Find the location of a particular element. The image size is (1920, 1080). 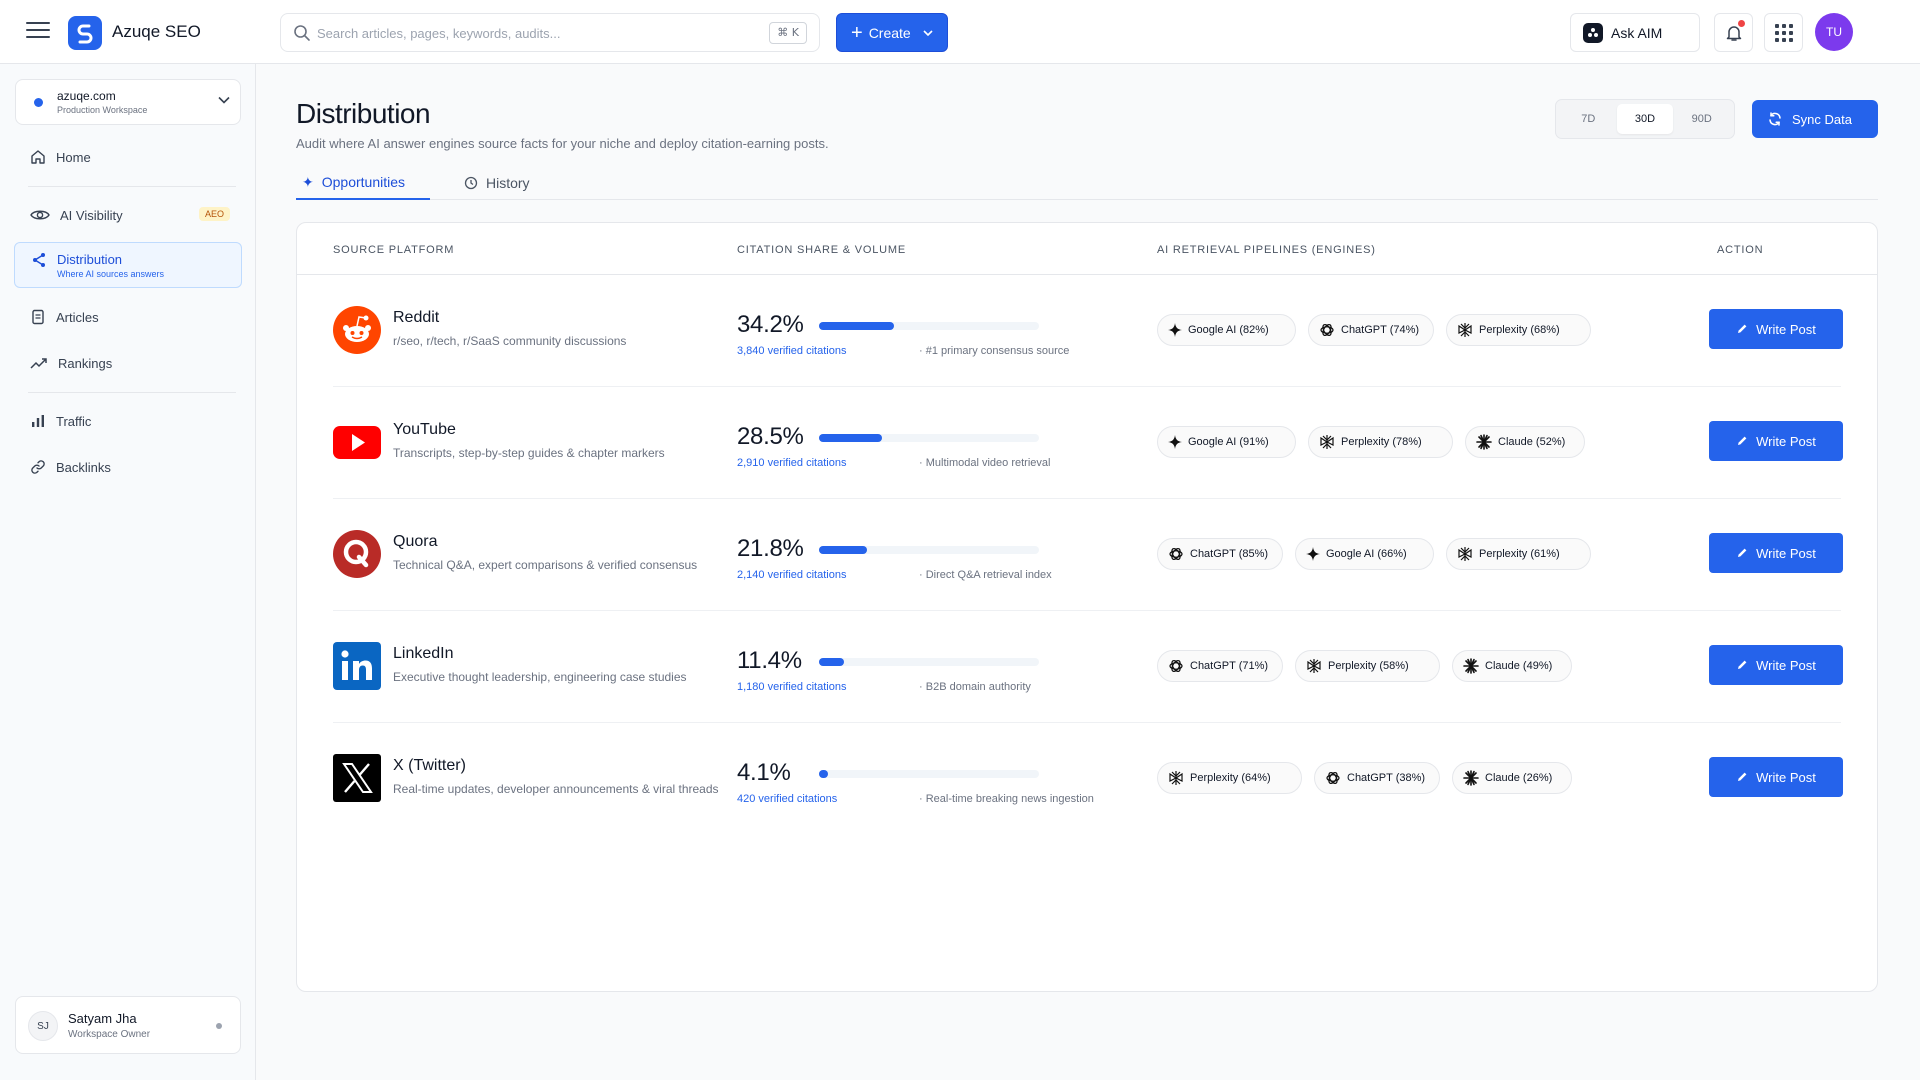

engine-pill: Perplexity (78%) is located at coordinates (1380, 442).